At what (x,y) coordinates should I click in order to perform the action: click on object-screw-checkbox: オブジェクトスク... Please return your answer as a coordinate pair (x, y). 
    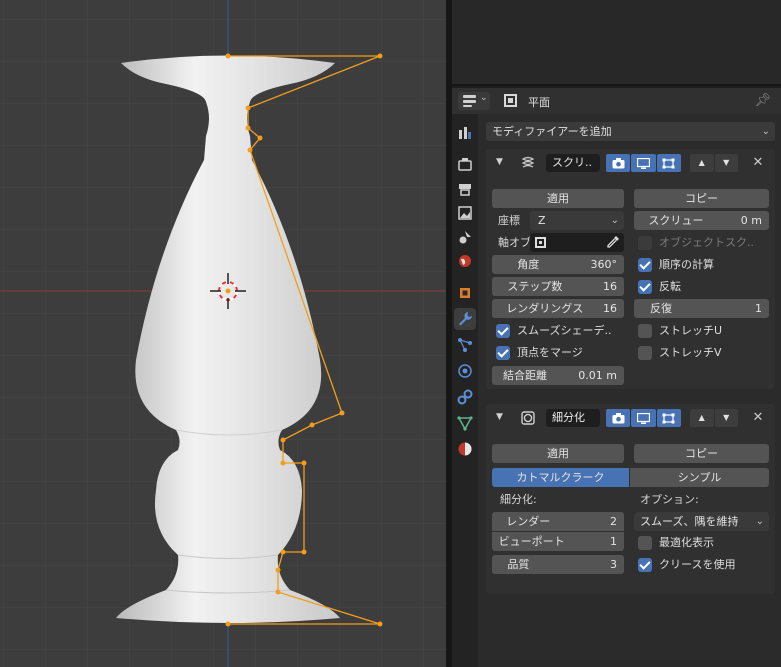
    Looking at the image, I should click on (696, 243).